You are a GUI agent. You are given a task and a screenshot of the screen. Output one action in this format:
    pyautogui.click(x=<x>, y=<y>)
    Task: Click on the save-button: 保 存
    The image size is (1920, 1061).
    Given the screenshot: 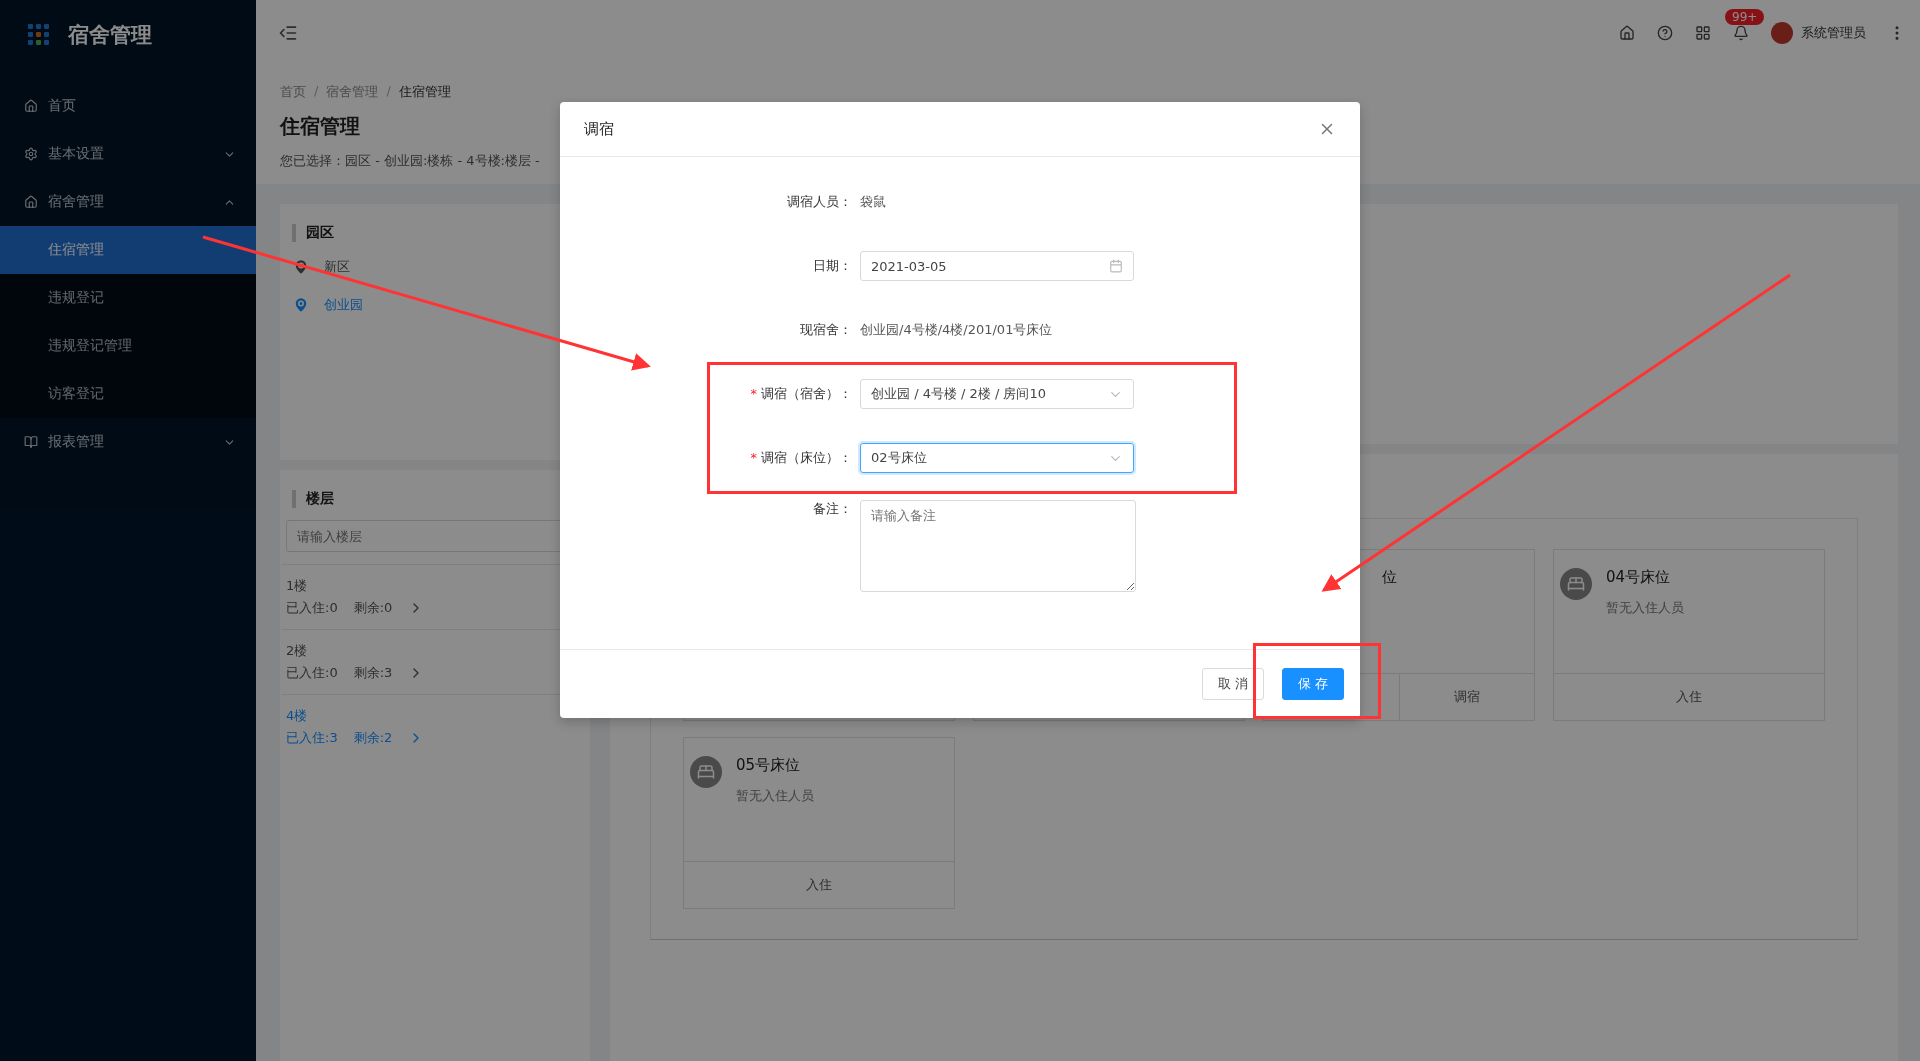 What is the action you would take?
    pyautogui.click(x=1312, y=684)
    